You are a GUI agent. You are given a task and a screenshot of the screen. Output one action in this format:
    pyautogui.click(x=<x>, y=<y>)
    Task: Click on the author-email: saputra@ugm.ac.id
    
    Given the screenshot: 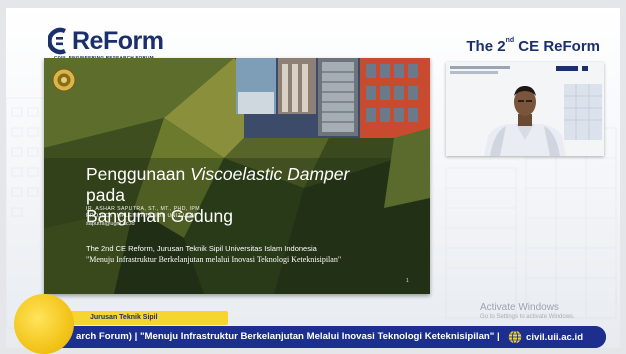 What is the action you would take?
    pyautogui.click(x=110, y=223)
    